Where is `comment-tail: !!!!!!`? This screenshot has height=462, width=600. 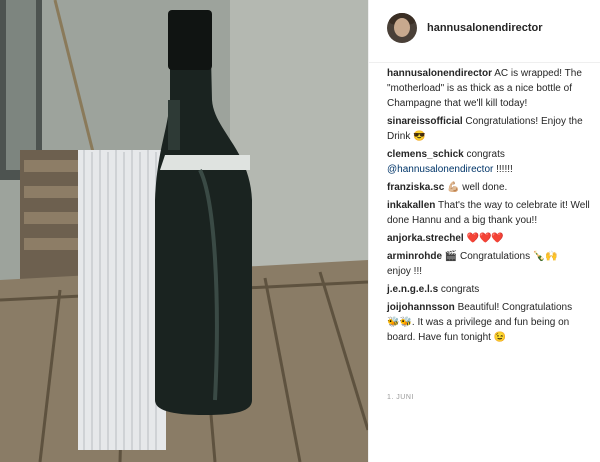
comment-tail: !!!!!! is located at coordinates (503, 169).